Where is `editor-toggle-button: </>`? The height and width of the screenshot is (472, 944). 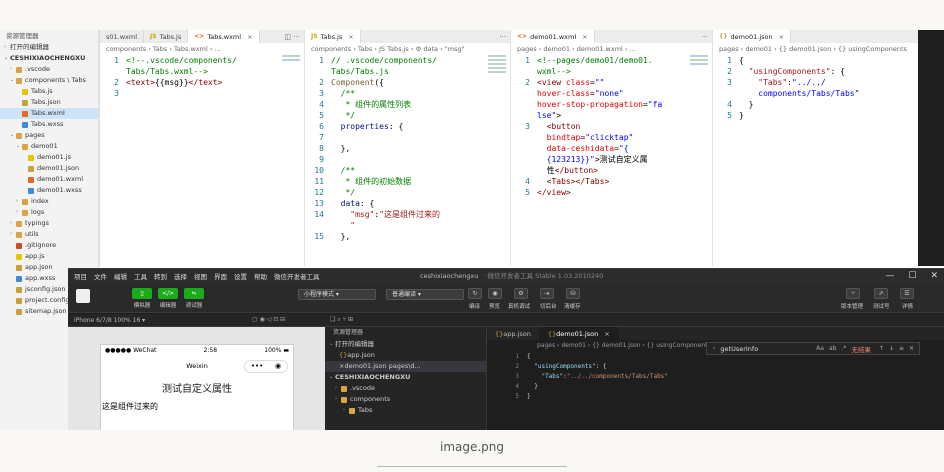 editor-toggle-button: </> is located at coordinates (168, 293).